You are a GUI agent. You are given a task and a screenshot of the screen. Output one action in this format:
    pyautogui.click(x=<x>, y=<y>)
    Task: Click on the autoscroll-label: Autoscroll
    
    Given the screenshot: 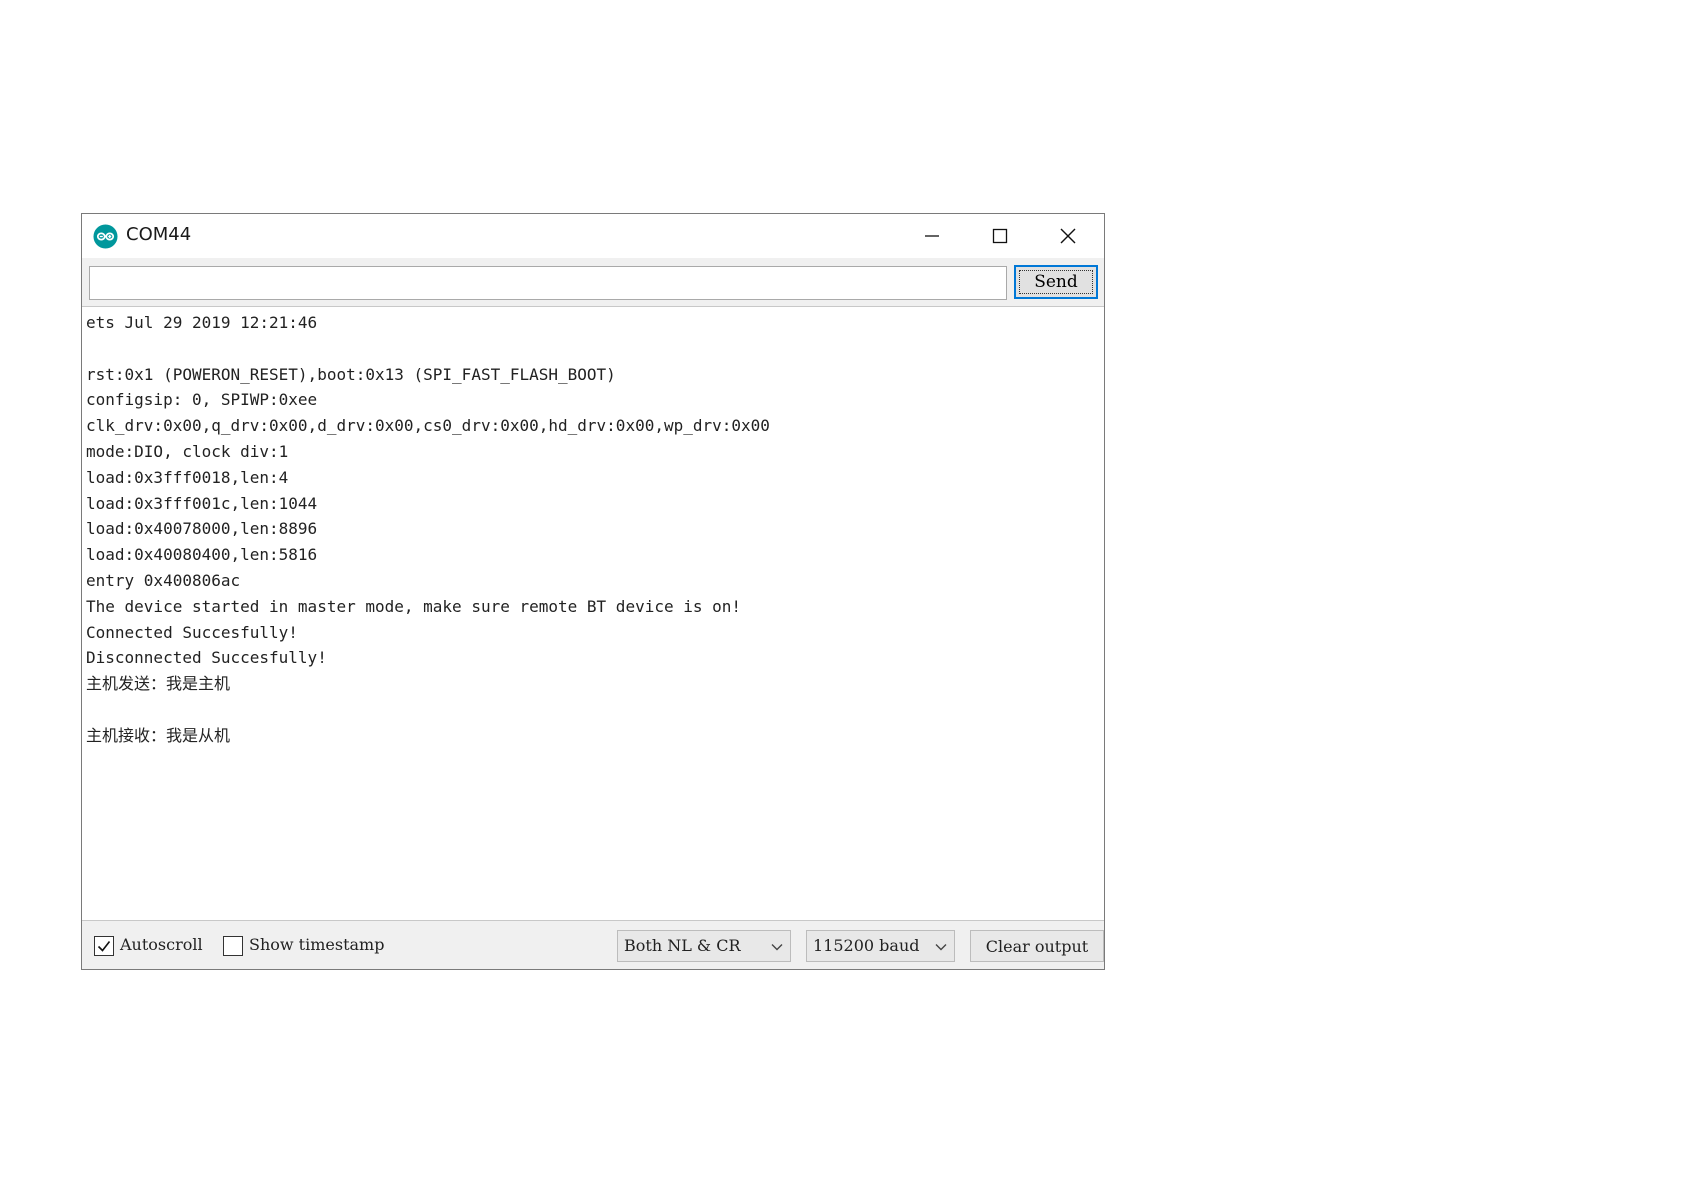 What is the action you would take?
    pyautogui.click(x=161, y=944)
    